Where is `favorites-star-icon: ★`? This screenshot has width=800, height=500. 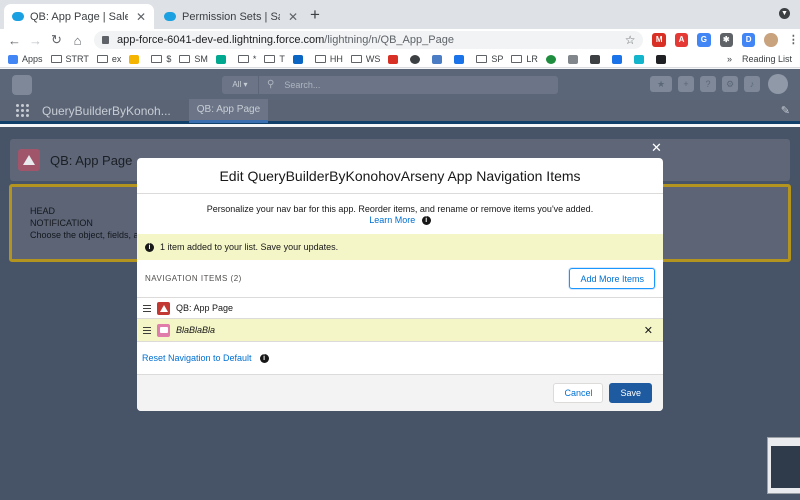 favorites-star-icon: ★ is located at coordinates (661, 84).